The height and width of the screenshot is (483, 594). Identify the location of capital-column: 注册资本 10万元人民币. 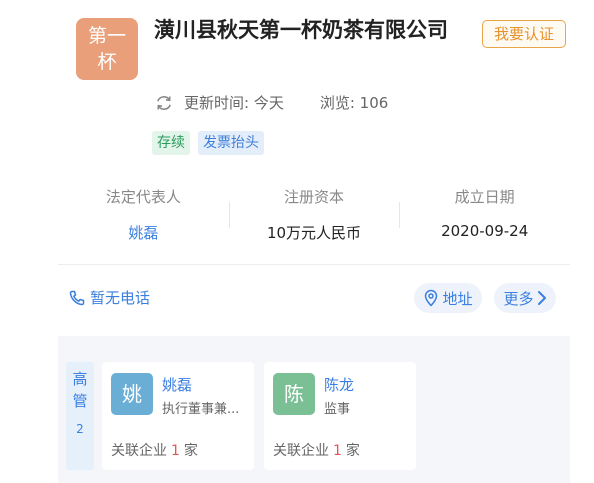
(314, 215).